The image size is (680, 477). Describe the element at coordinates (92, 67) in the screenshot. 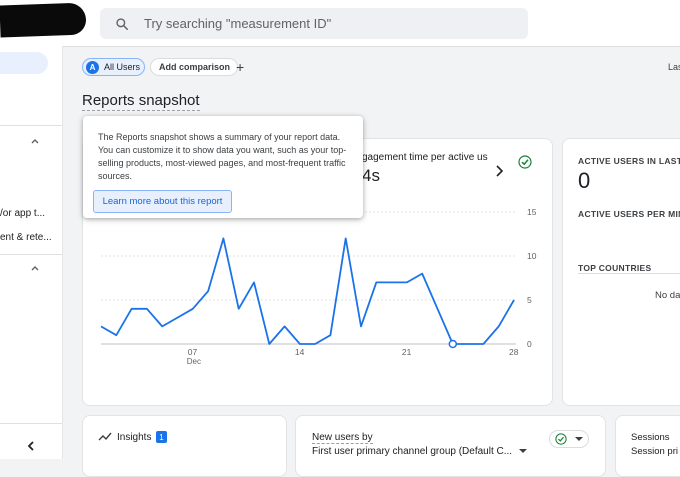

I see `segment-avatar: A` at that location.